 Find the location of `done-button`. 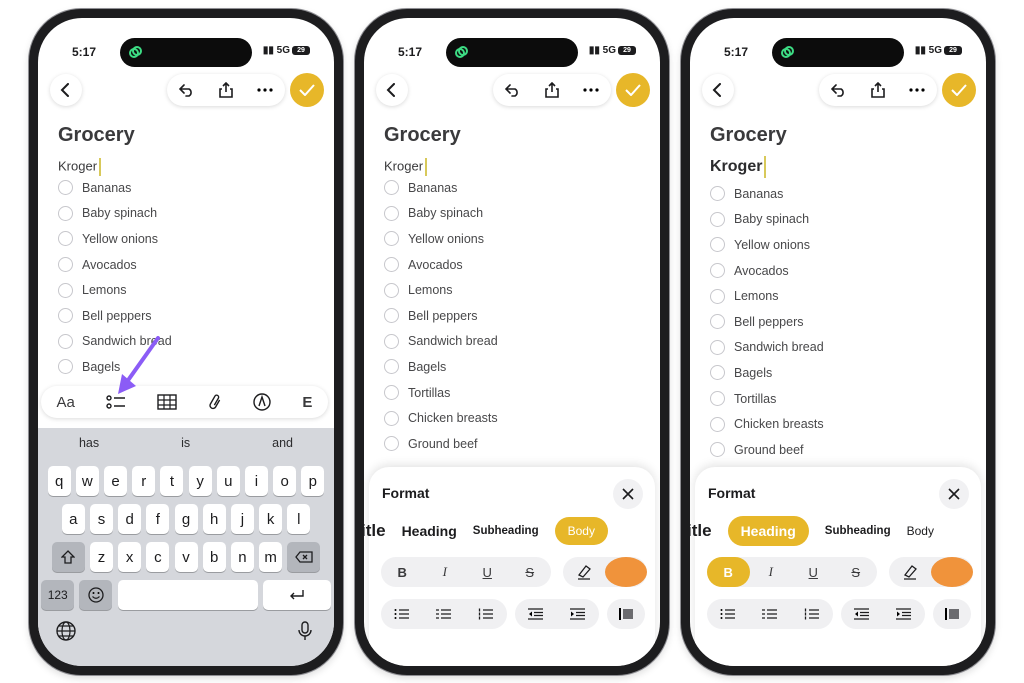

done-button is located at coordinates (959, 90).